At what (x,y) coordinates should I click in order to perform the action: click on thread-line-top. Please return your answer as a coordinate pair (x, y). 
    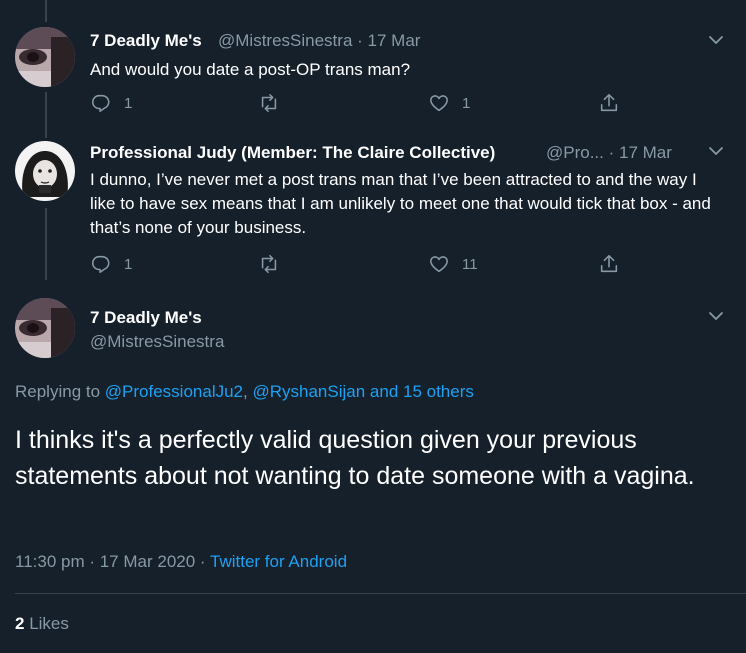
    Looking at the image, I should click on (46, 11).